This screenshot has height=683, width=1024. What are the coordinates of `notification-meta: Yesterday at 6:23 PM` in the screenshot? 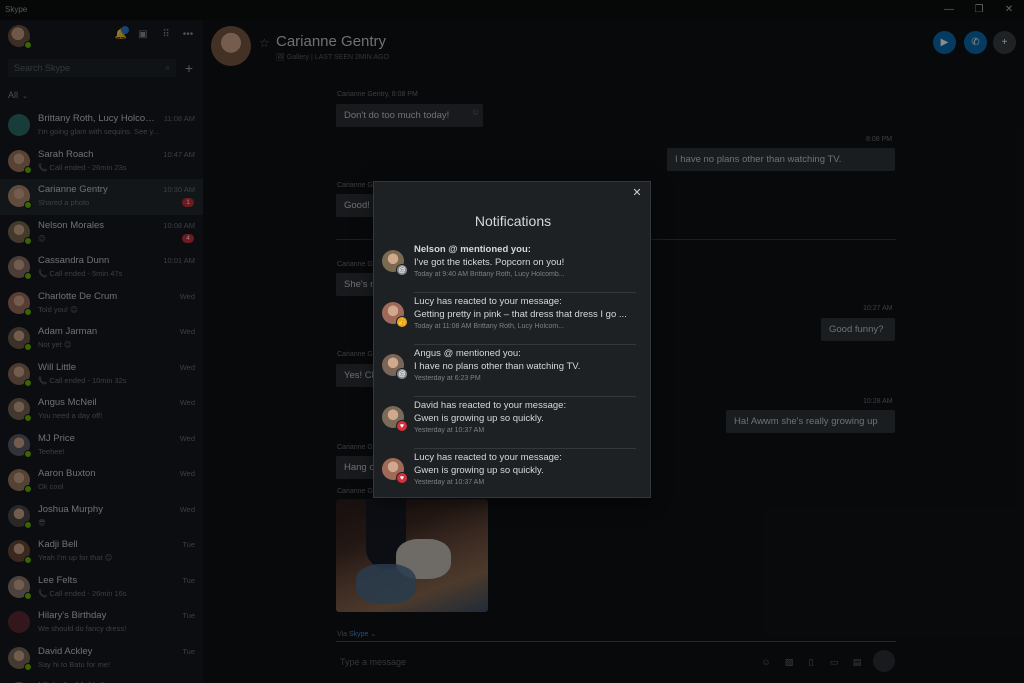 It's located at (447, 378).